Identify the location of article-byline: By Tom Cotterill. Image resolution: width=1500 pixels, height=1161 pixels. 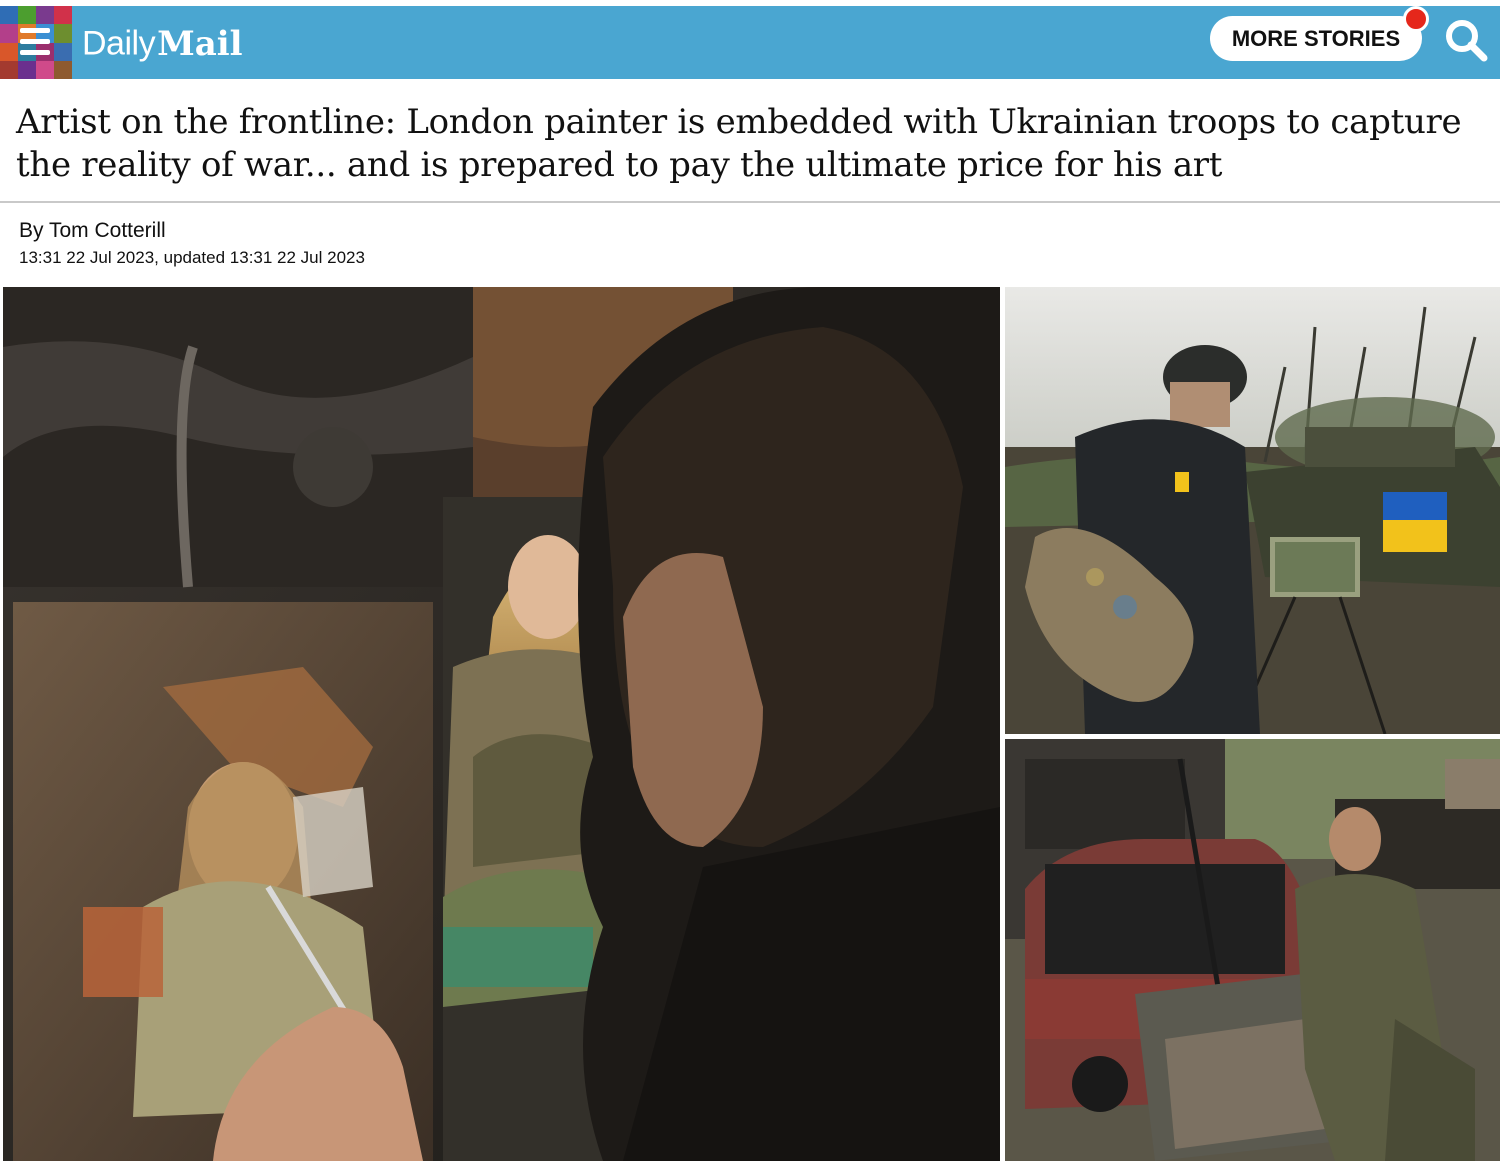
(92, 231).